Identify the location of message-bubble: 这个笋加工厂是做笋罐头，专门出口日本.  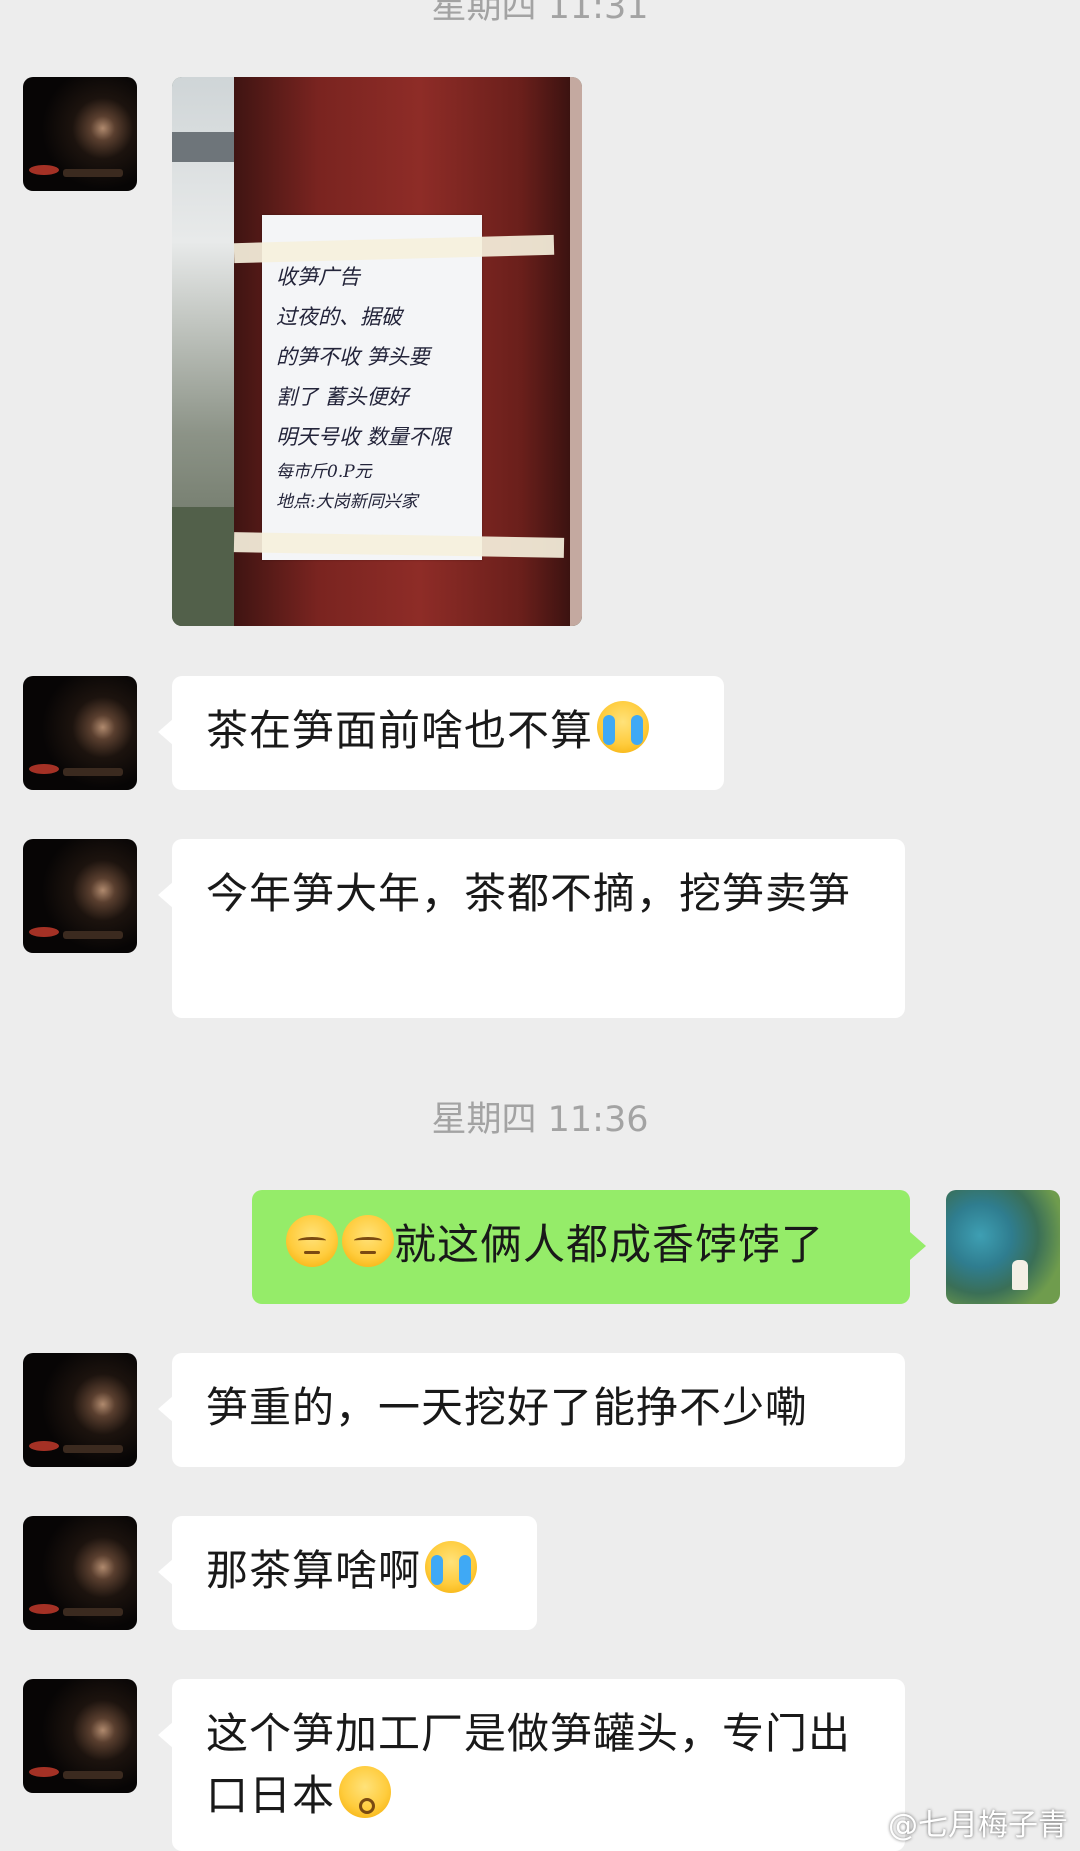
(531, 1765).